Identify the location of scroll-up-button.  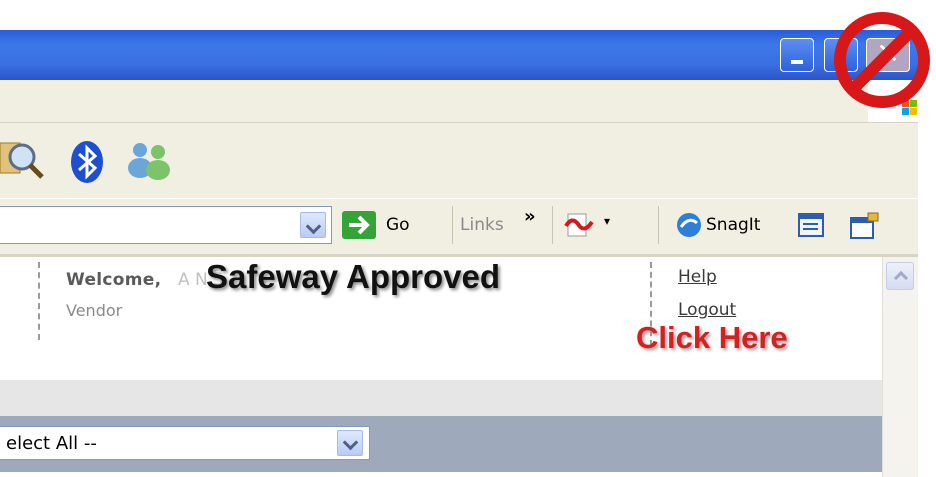
(900, 276).